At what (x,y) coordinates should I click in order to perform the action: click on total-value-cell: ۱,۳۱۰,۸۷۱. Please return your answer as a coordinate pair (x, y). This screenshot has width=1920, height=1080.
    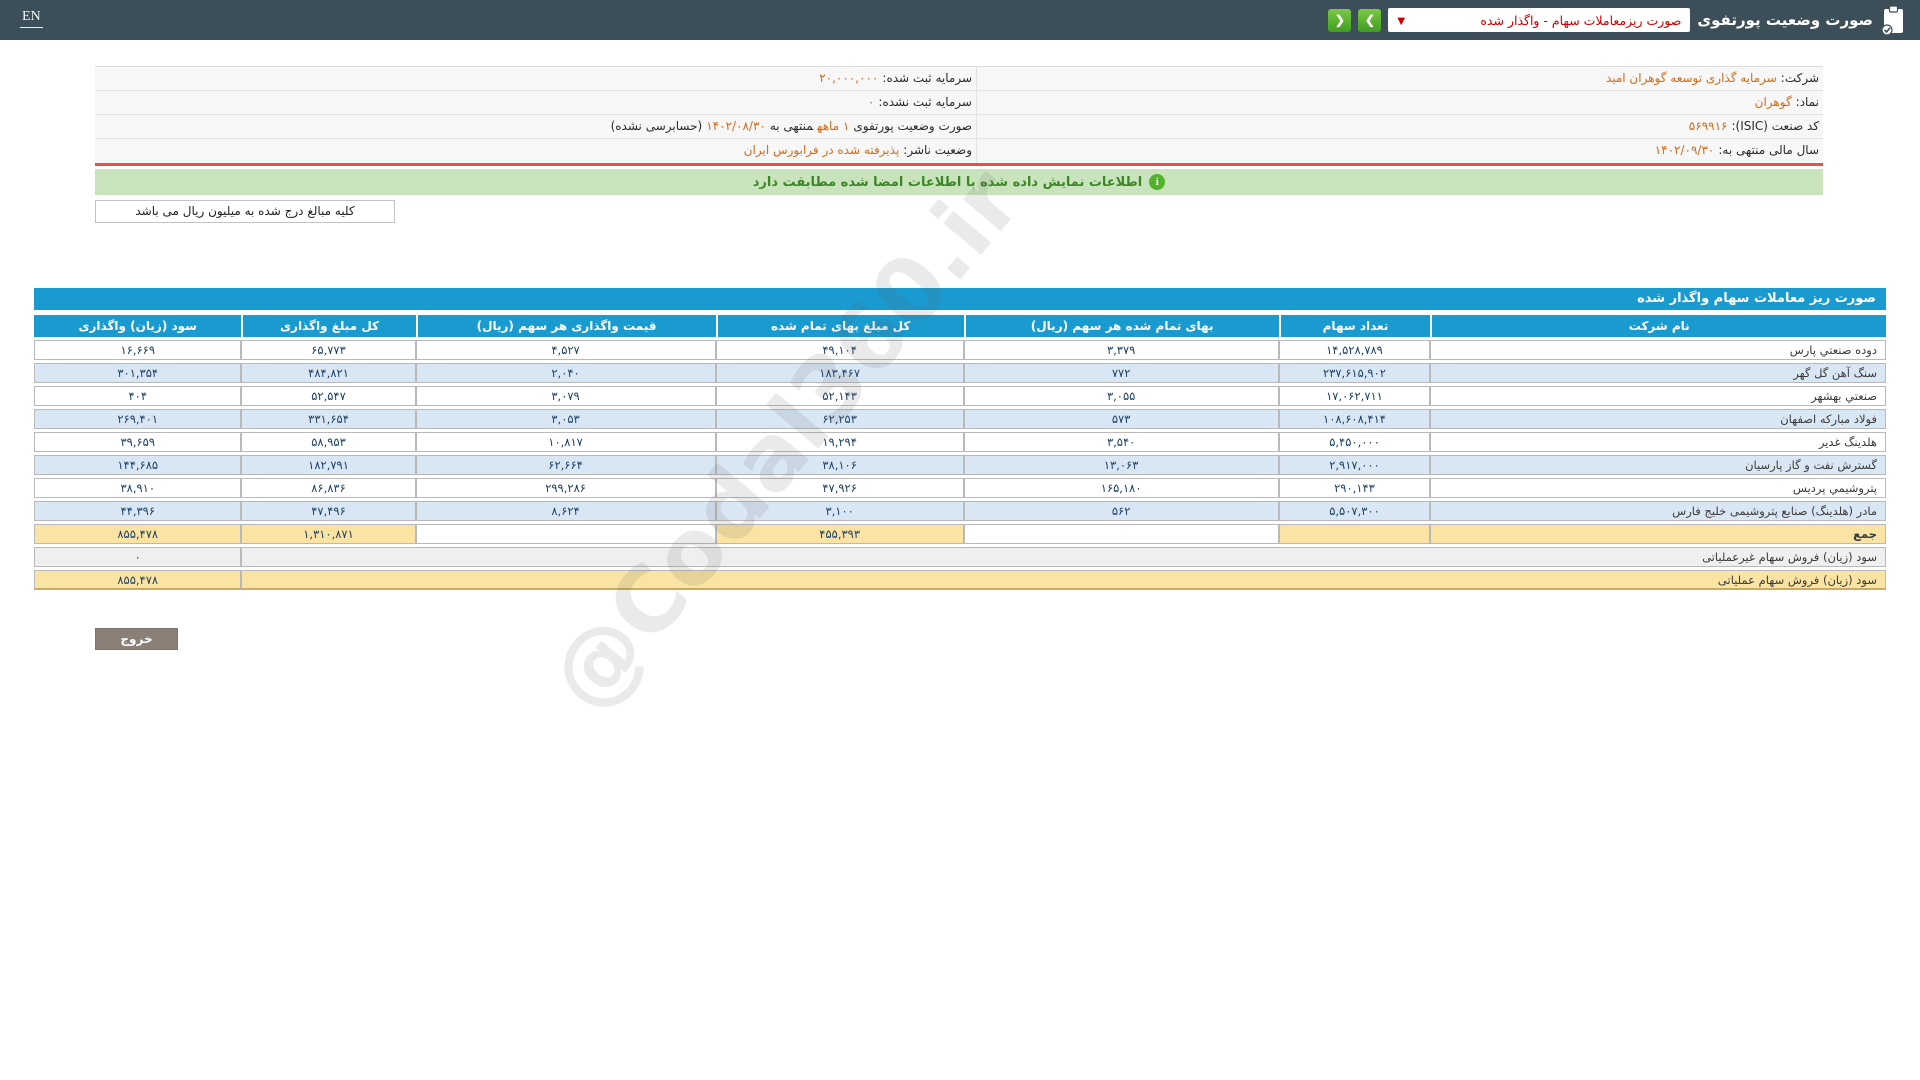
    Looking at the image, I should click on (328, 534).